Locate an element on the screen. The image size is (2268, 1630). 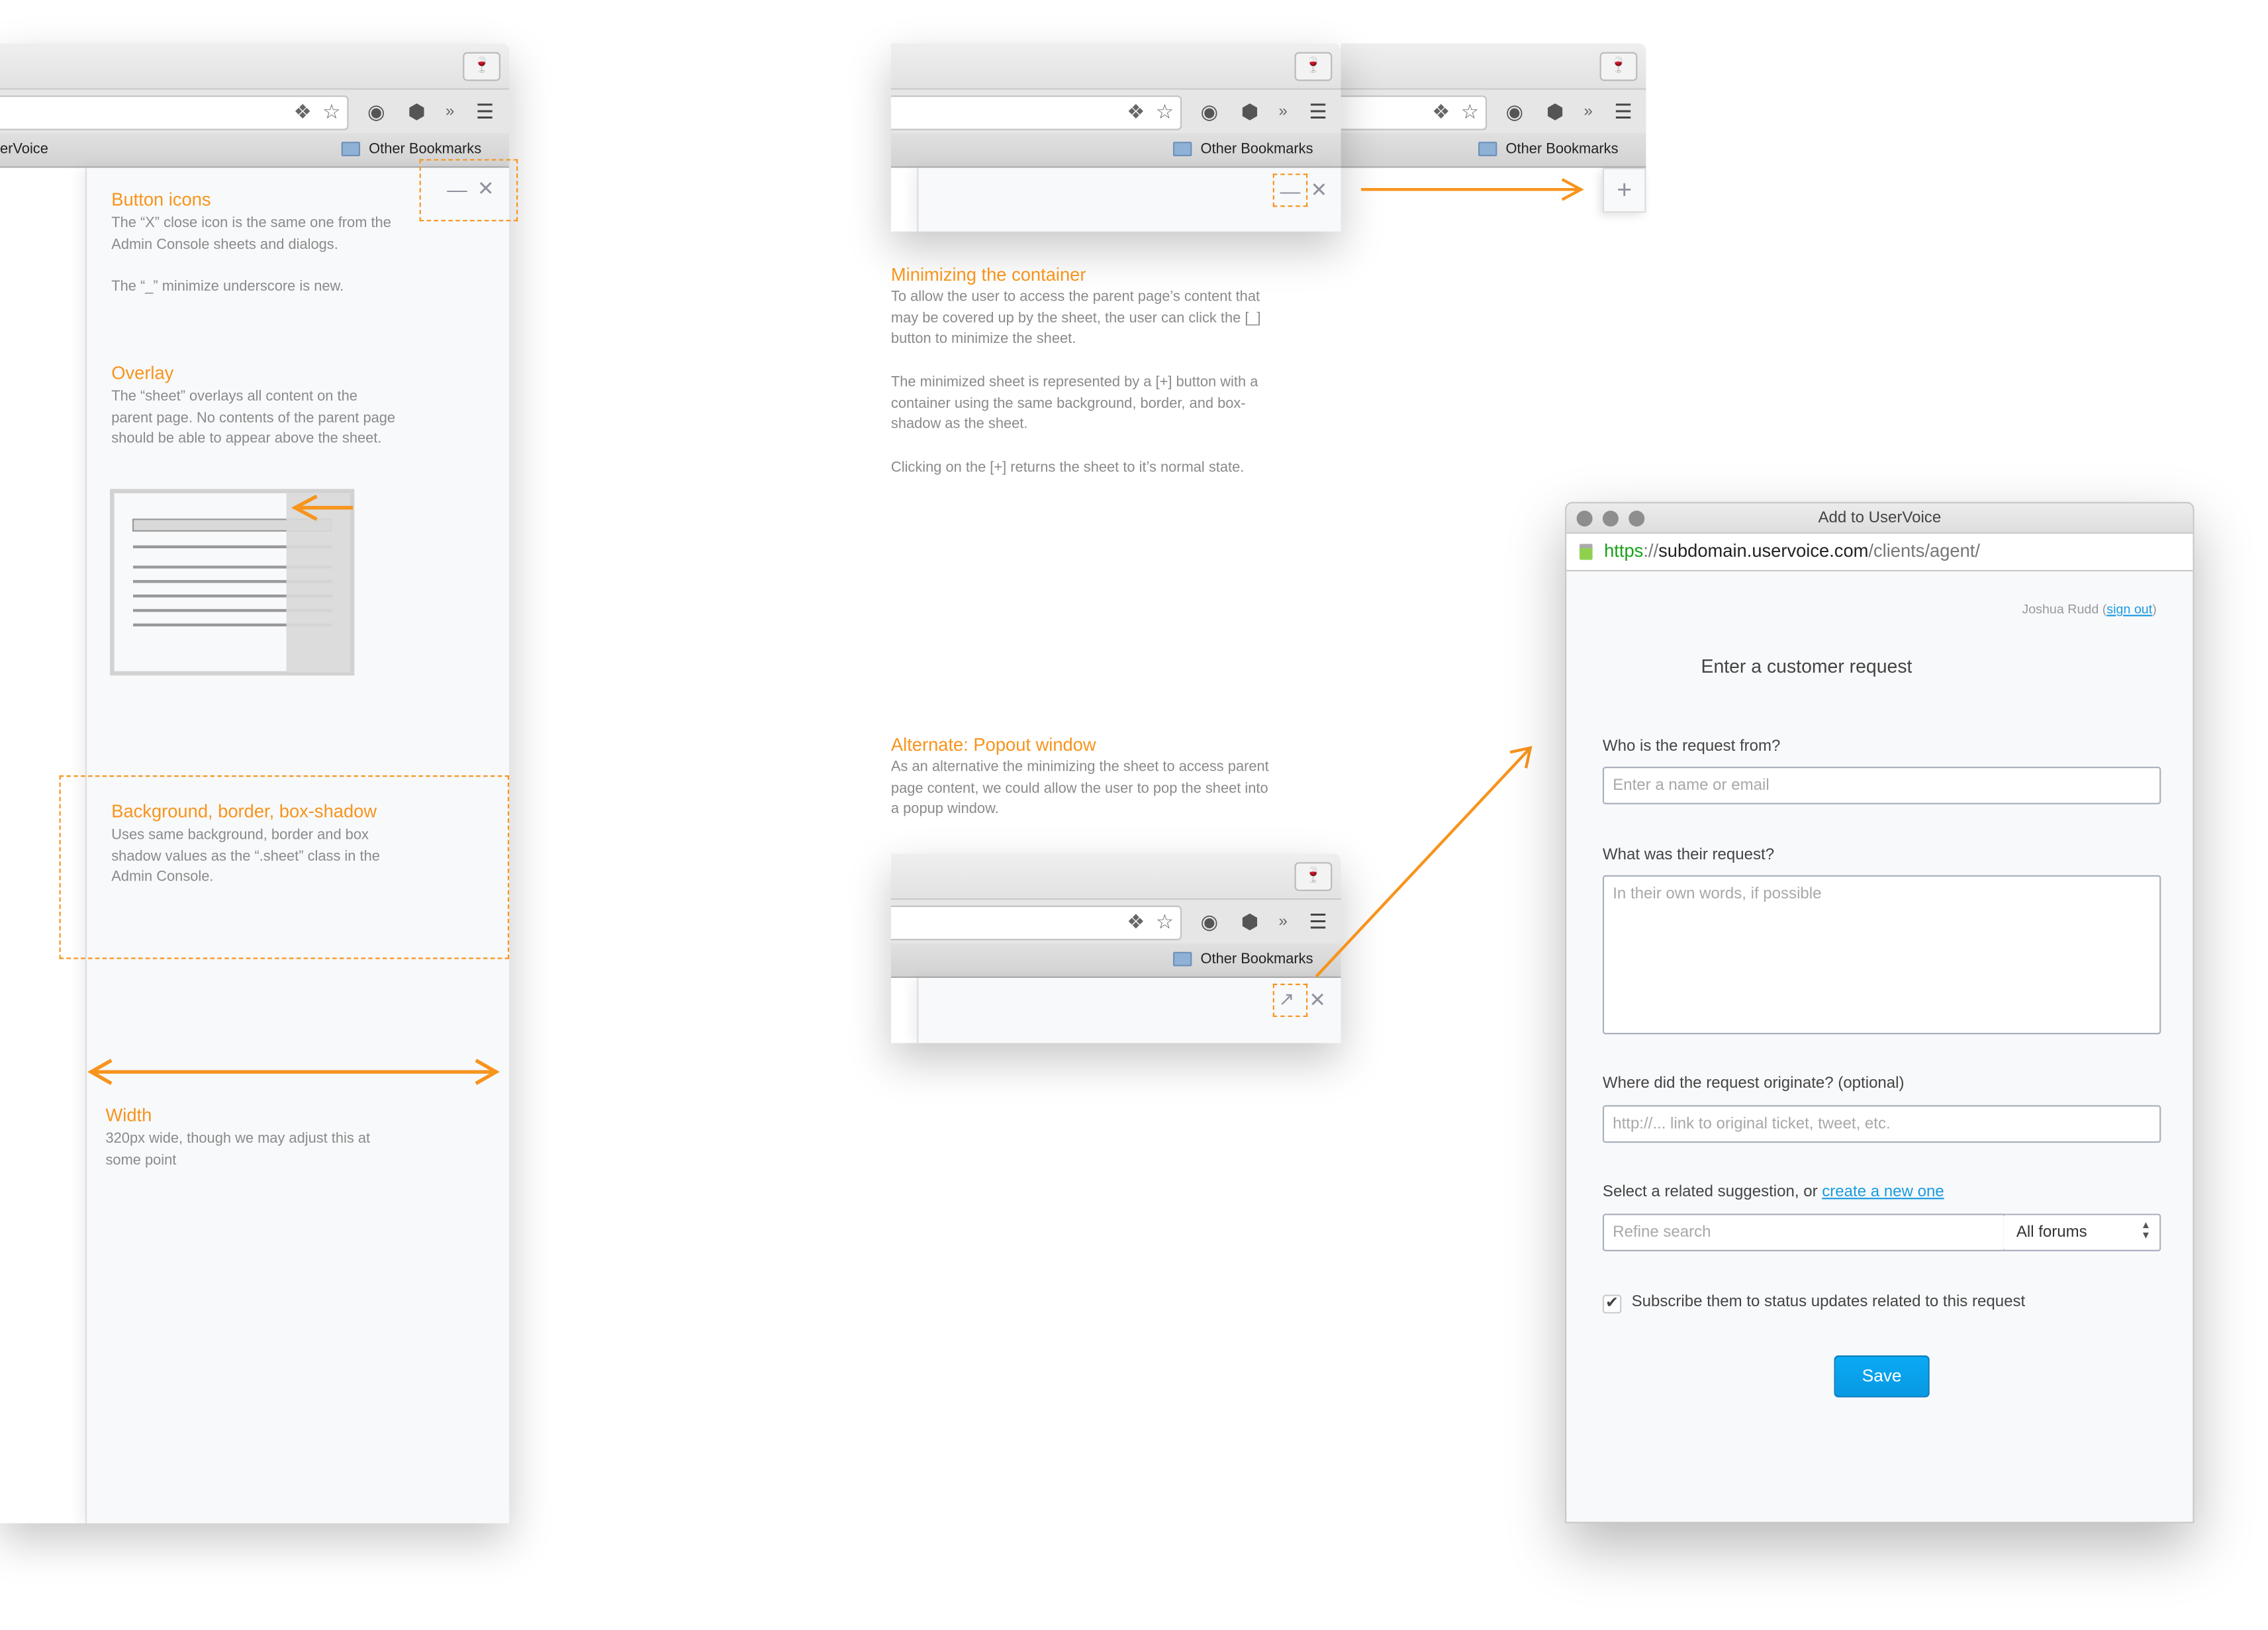
refine-search-input: Refine search is located at coordinates (1804, 1232).